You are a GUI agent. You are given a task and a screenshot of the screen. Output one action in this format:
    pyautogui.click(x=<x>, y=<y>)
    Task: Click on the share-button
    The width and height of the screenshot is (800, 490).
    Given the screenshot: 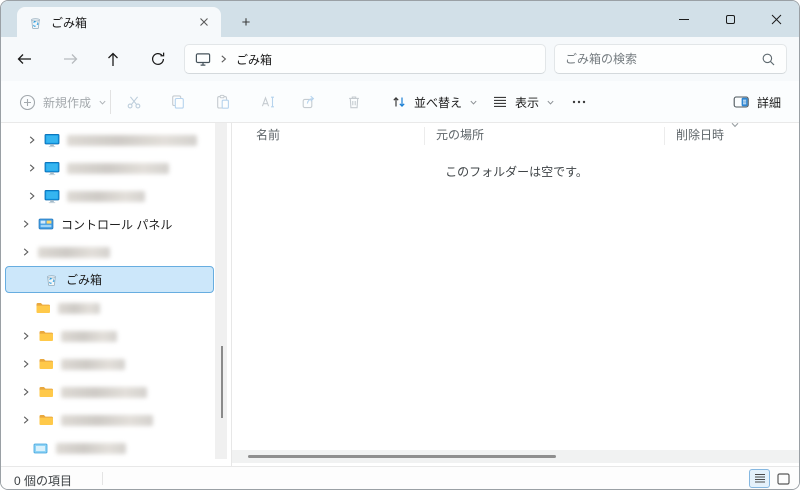 What is the action you would take?
    pyautogui.click(x=309, y=102)
    